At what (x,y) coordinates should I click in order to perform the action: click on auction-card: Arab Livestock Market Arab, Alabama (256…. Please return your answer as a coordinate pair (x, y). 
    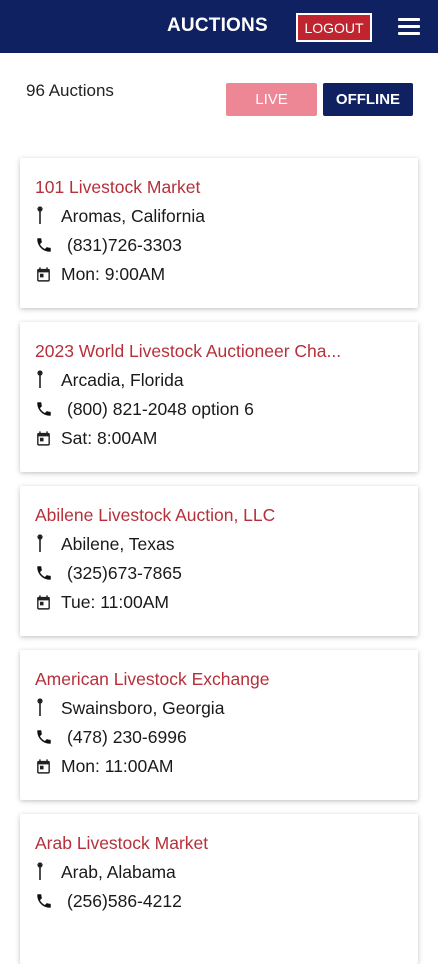
    Looking at the image, I should click on (219, 889).